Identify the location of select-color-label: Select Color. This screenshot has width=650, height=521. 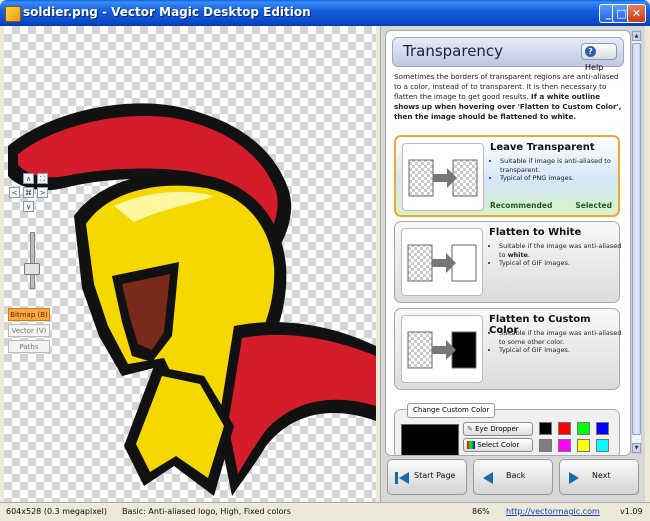
(498, 445).